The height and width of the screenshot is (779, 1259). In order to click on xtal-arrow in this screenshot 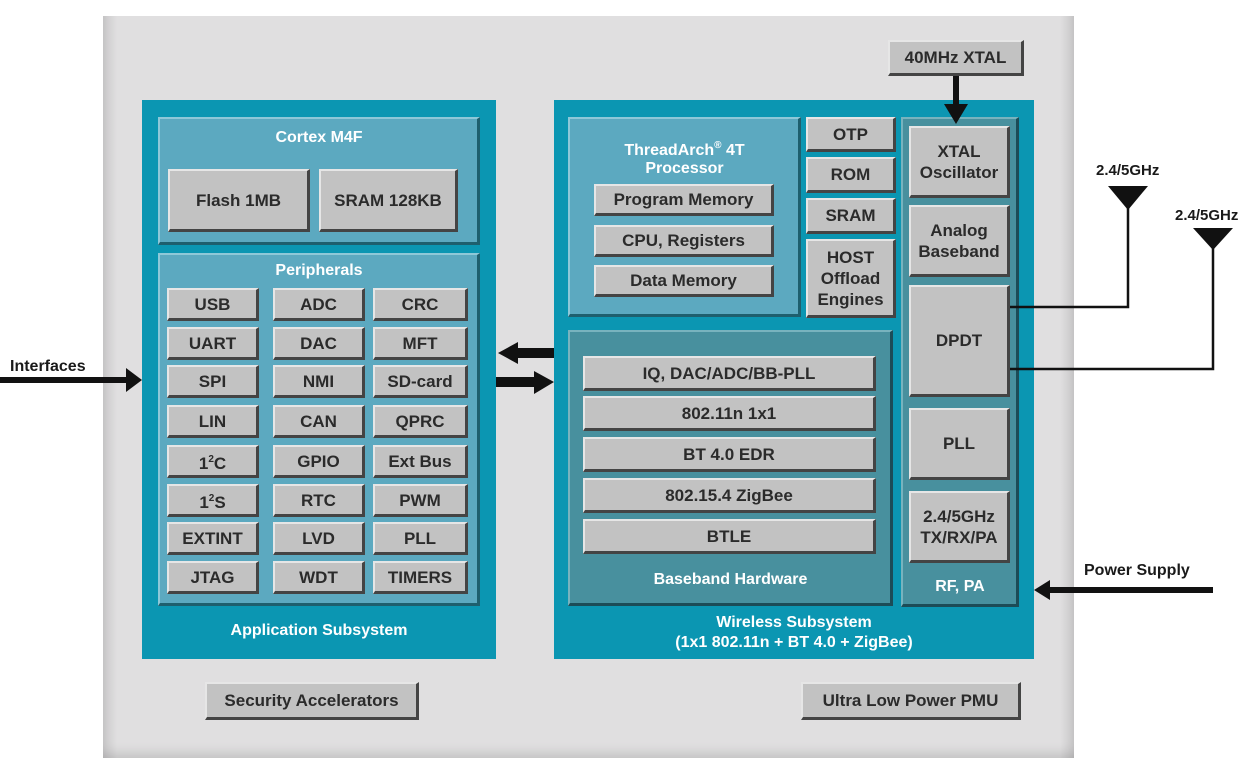, I will do `click(956, 100)`.